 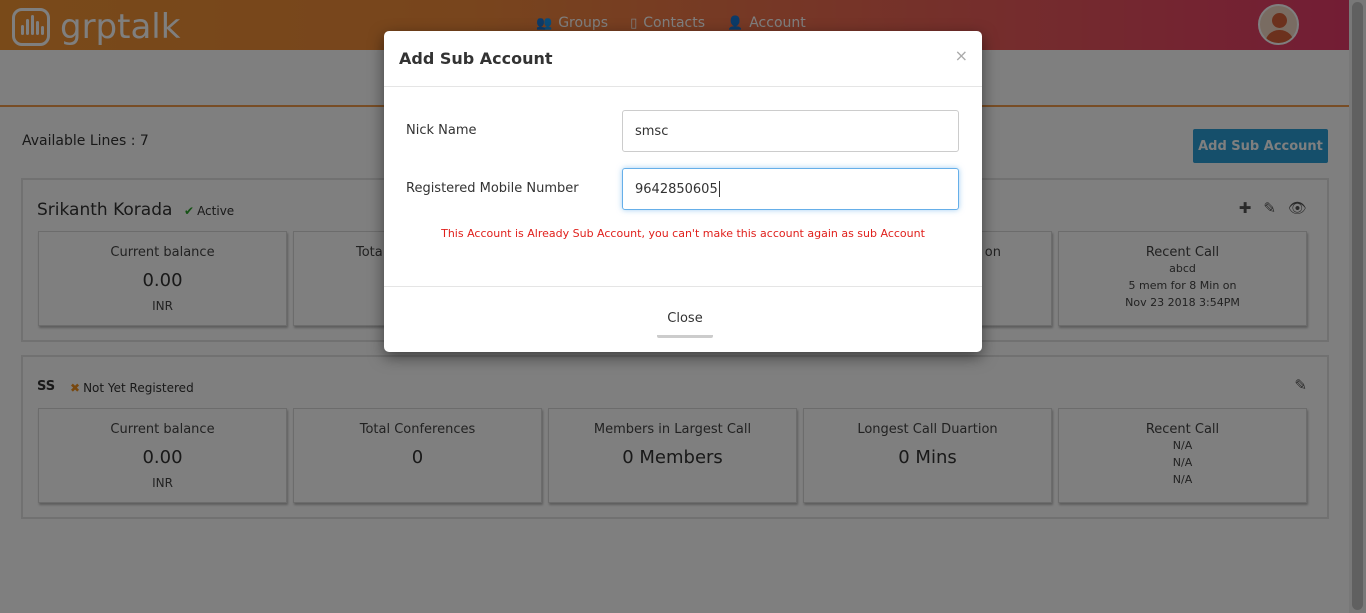 I want to click on modal-footer: Close, so click(x=683, y=319).